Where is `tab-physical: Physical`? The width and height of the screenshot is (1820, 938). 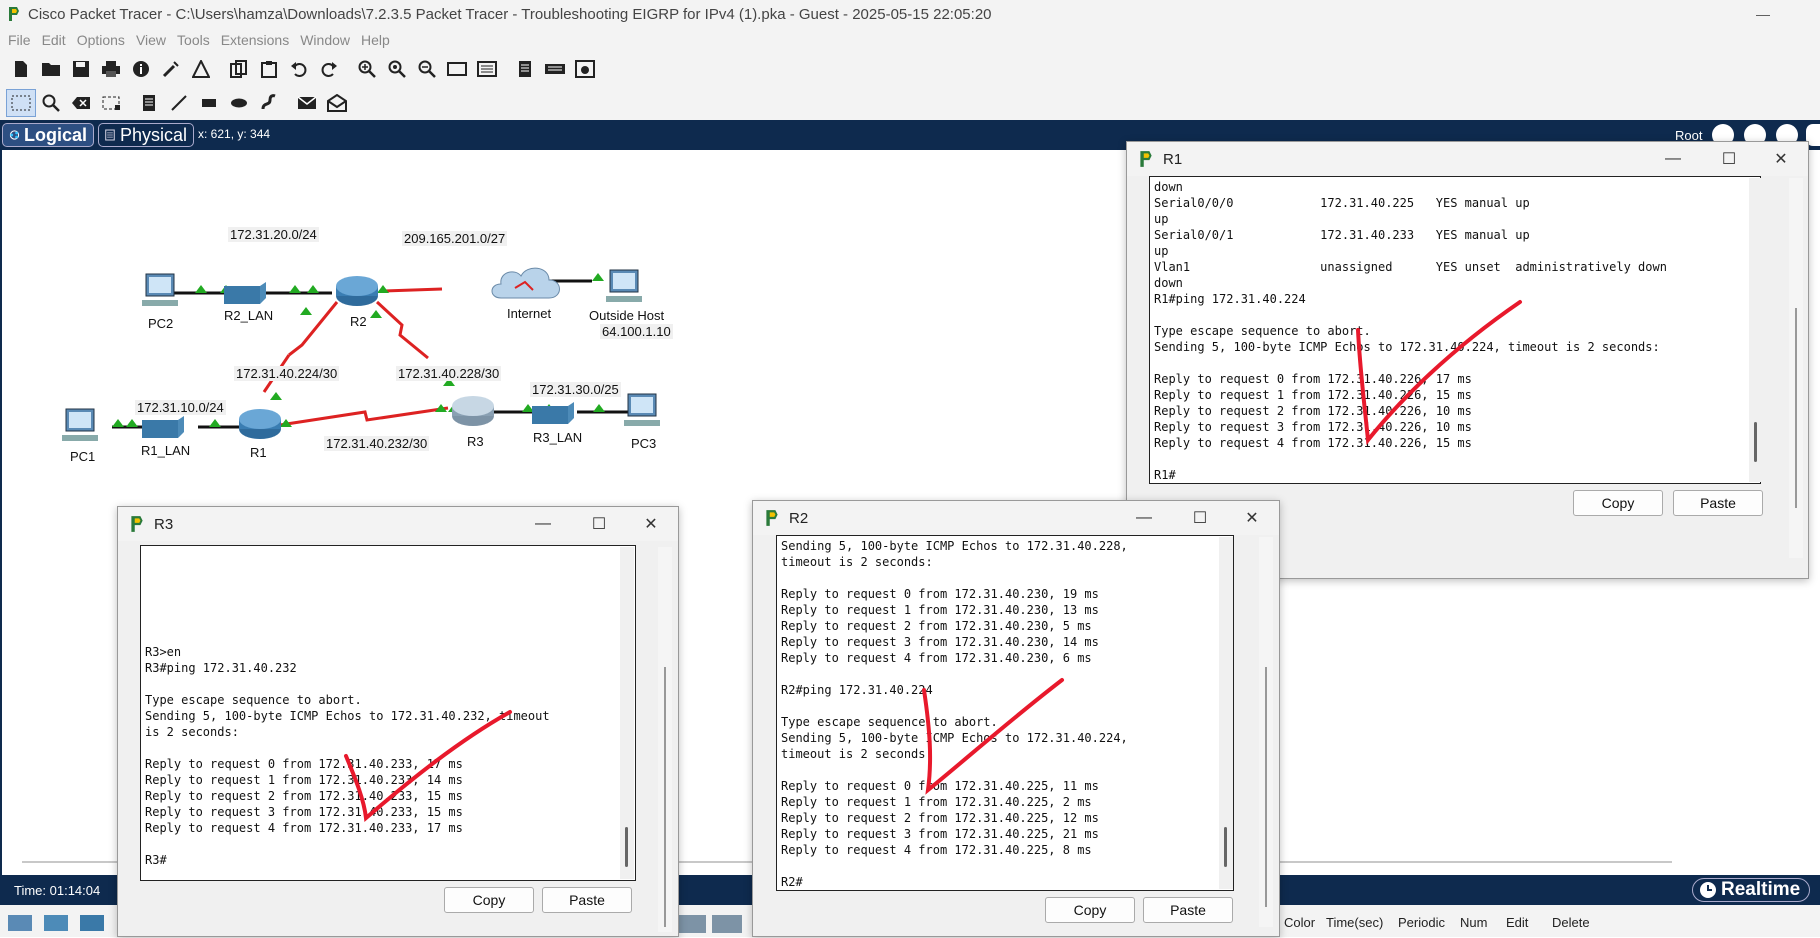 tab-physical: Physical is located at coordinates (146, 135).